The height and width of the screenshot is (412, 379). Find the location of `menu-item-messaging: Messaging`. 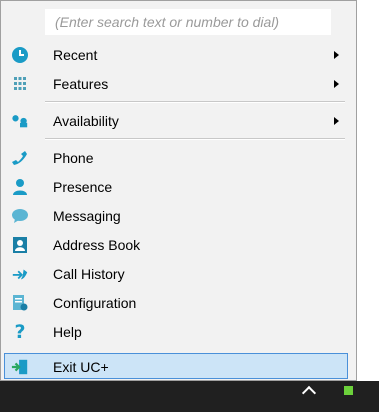

menu-item-messaging: Messaging is located at coordinates (177, 216).